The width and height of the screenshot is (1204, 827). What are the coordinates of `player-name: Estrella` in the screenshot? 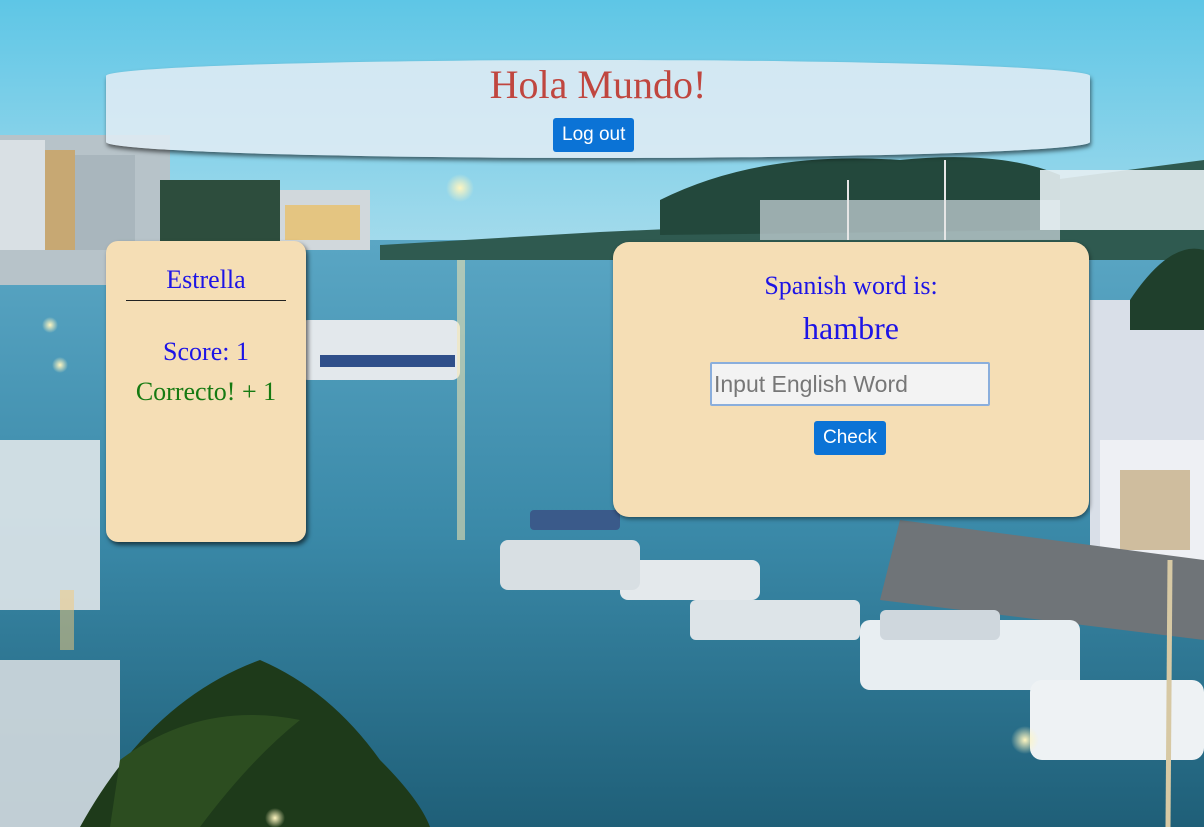 It's located at (206, 283).